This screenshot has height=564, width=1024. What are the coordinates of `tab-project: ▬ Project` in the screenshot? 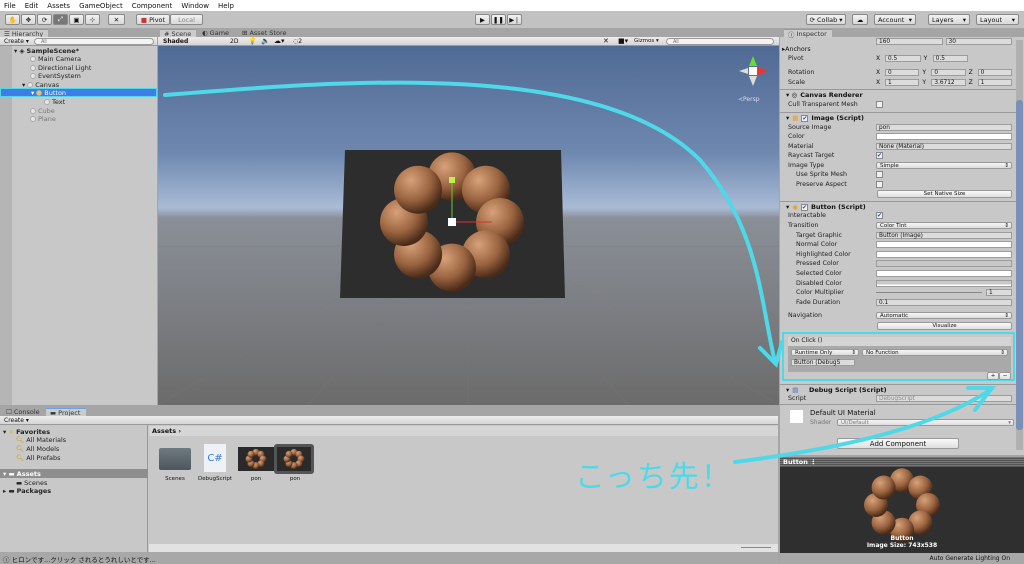 It's located at (66, 412).